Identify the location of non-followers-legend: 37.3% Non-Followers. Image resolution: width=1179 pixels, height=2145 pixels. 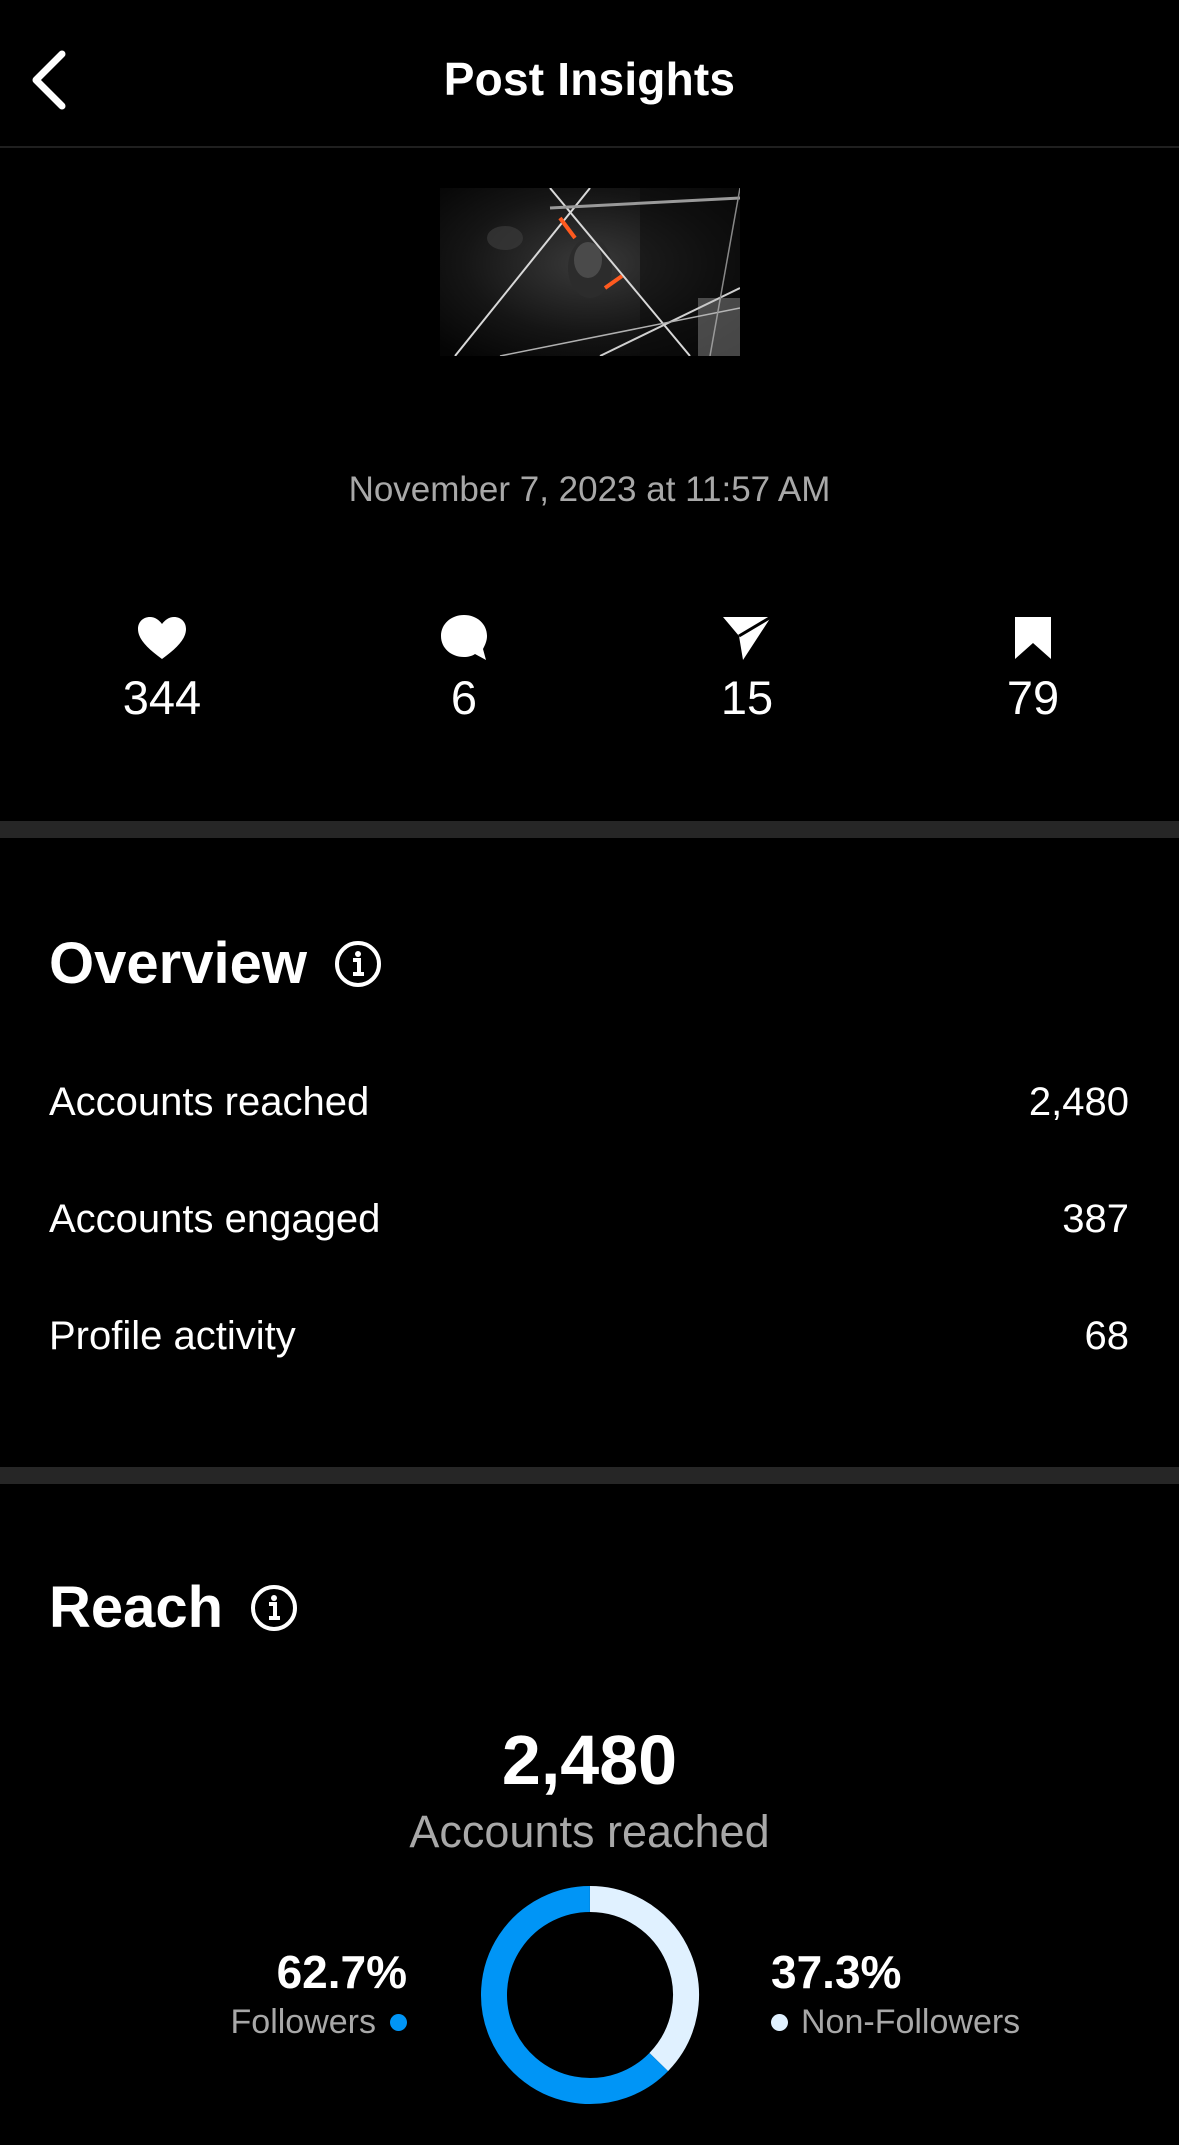
(895, 1993).